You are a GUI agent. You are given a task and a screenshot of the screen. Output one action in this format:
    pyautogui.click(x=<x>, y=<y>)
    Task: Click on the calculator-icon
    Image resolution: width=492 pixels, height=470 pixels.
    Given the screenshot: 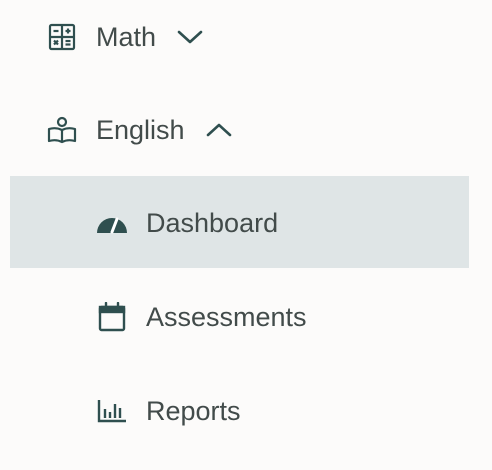 What is the action you would take?
    pyautogui.click(x=62, y=37)
    